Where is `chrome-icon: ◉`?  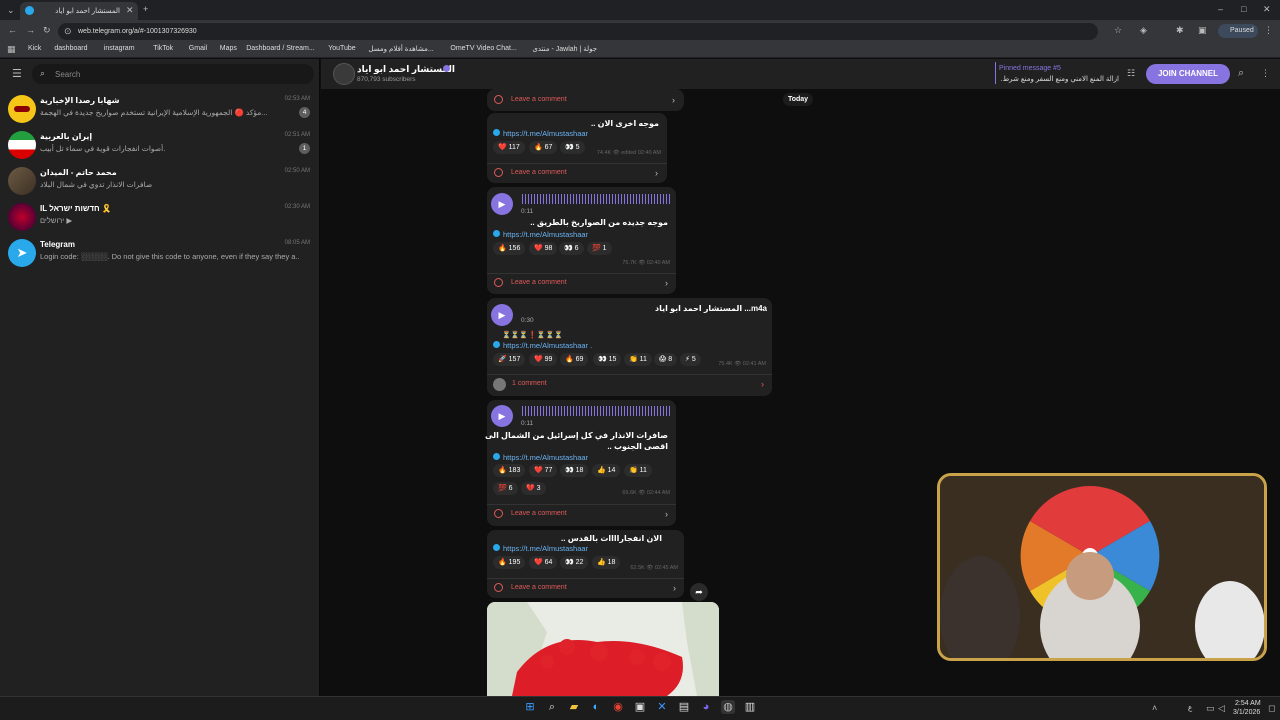 chrome-icon: ◉ is located at coordinates (618, 707).